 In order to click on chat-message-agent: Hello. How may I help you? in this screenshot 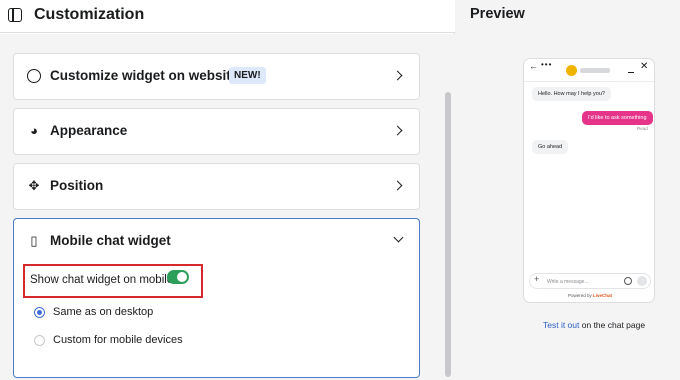, I will do `click(571, 94)`.